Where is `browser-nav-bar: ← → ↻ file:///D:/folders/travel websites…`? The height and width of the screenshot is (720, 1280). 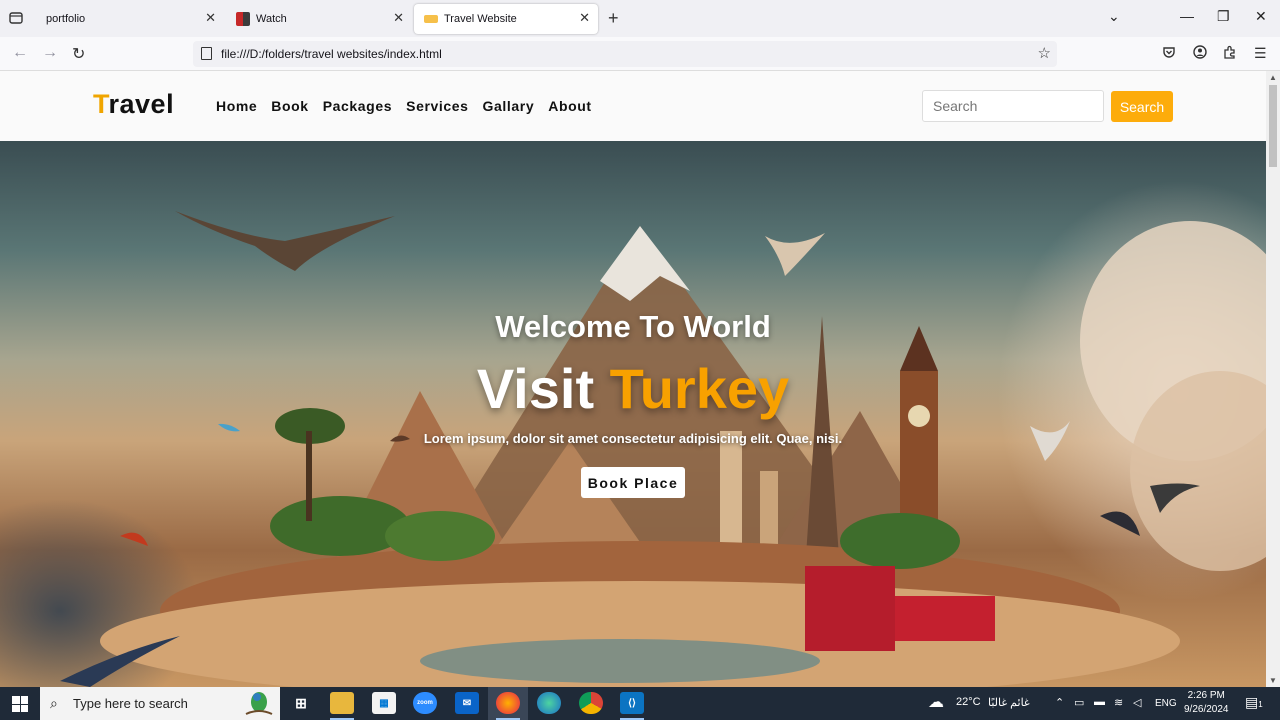 browser-nav-bar: ← → ↻ file:///D:/folders/travel websites… is located at coordinates (640, 54).